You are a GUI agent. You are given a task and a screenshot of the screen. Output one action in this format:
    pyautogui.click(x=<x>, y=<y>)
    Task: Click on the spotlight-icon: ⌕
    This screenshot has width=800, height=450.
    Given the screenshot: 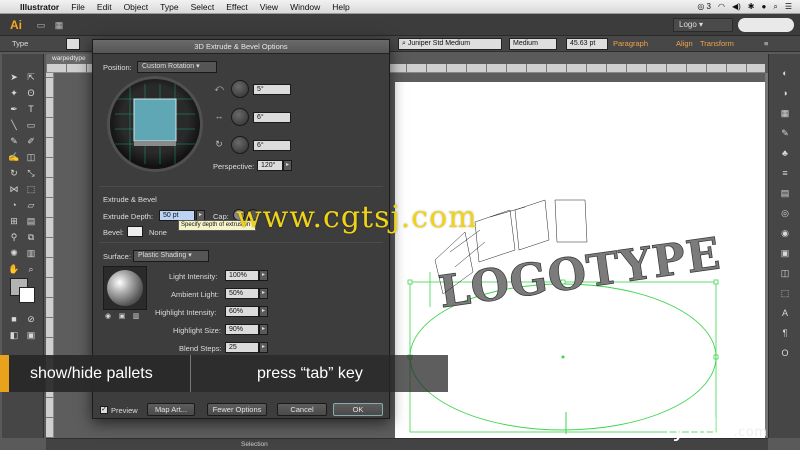 What is the action you would take?
    pyautogui.click(x=775, y=7)
    